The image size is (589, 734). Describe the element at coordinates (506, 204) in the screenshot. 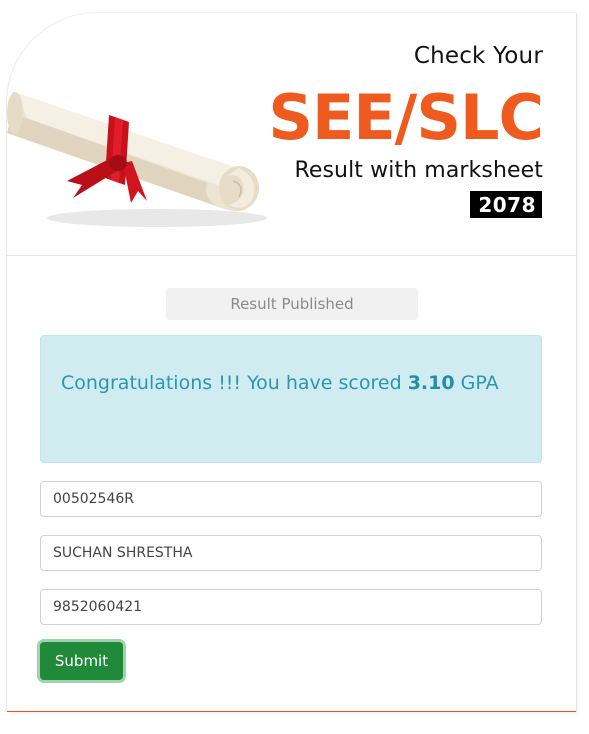

I see `year-badge: 2078` at that location.